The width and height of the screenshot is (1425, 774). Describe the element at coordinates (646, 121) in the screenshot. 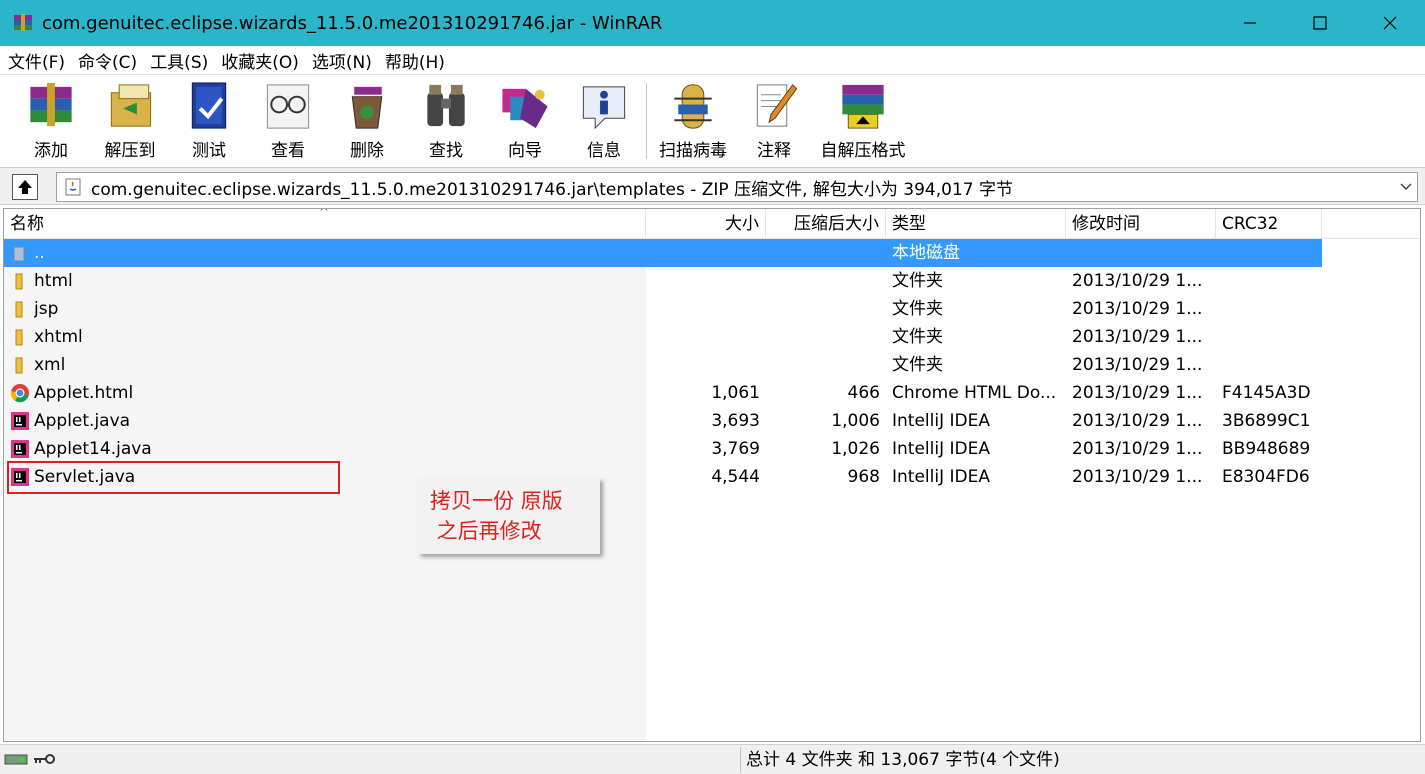

I see `toolbar-separator` at that location.